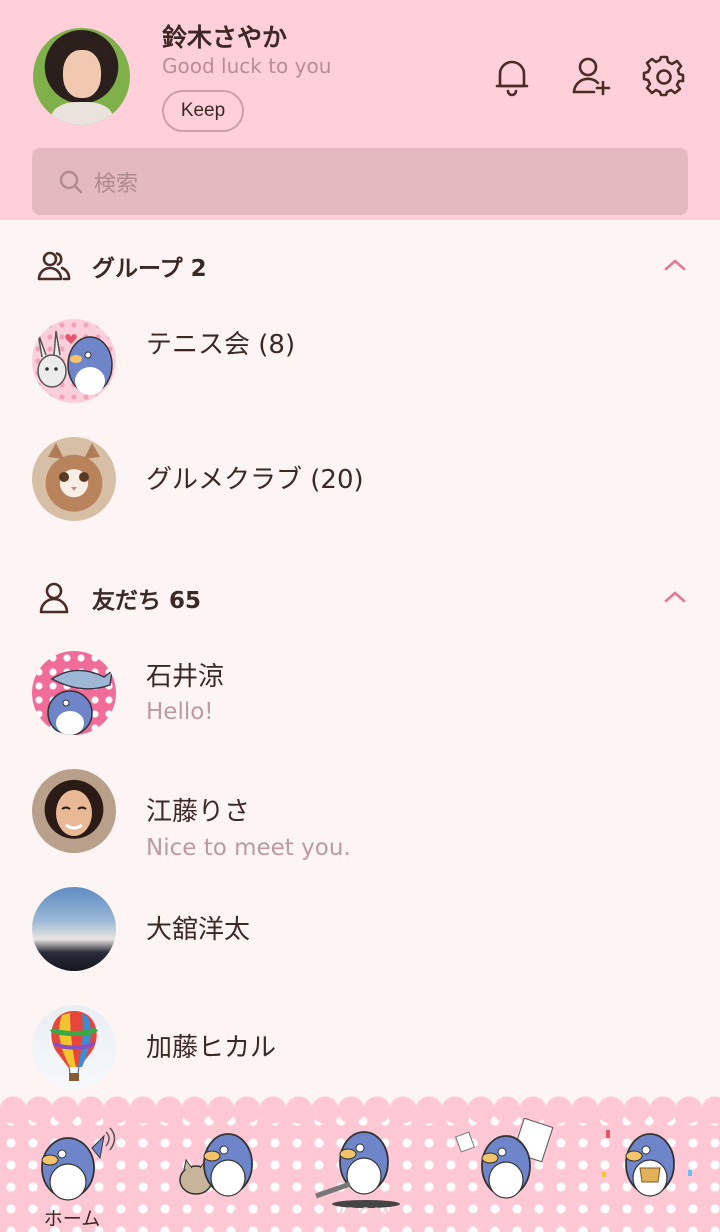 The width and height of the screenshot is (720, 1232). I want to click on friend-status: Nice to meet you., so click(248, 848).